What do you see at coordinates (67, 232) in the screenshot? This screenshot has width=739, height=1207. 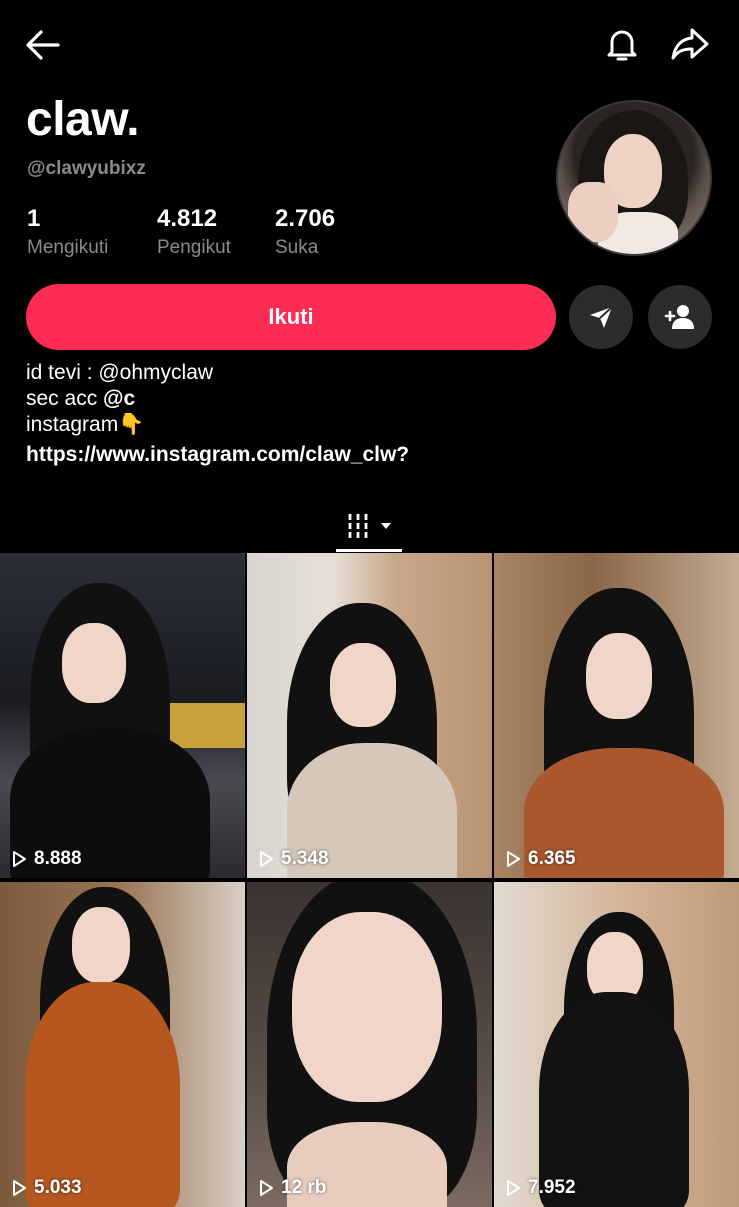 I see `stat-following: 1 Mengikuti` at bounding box center [67, 232].